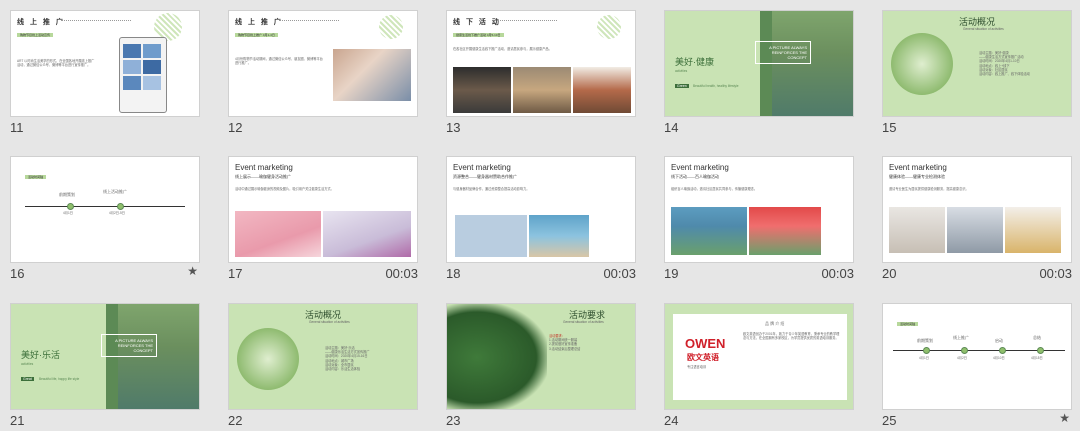  Describe the element at coordinates (17, 273) in the screenshot. I see `slide-number: 16` at that location.